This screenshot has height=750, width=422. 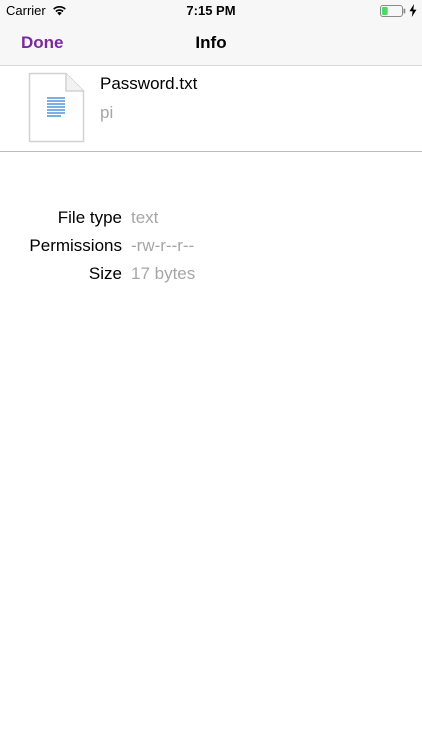 I want to click on info-row-size: Size 17 bytes, so click(x=211, y=278).